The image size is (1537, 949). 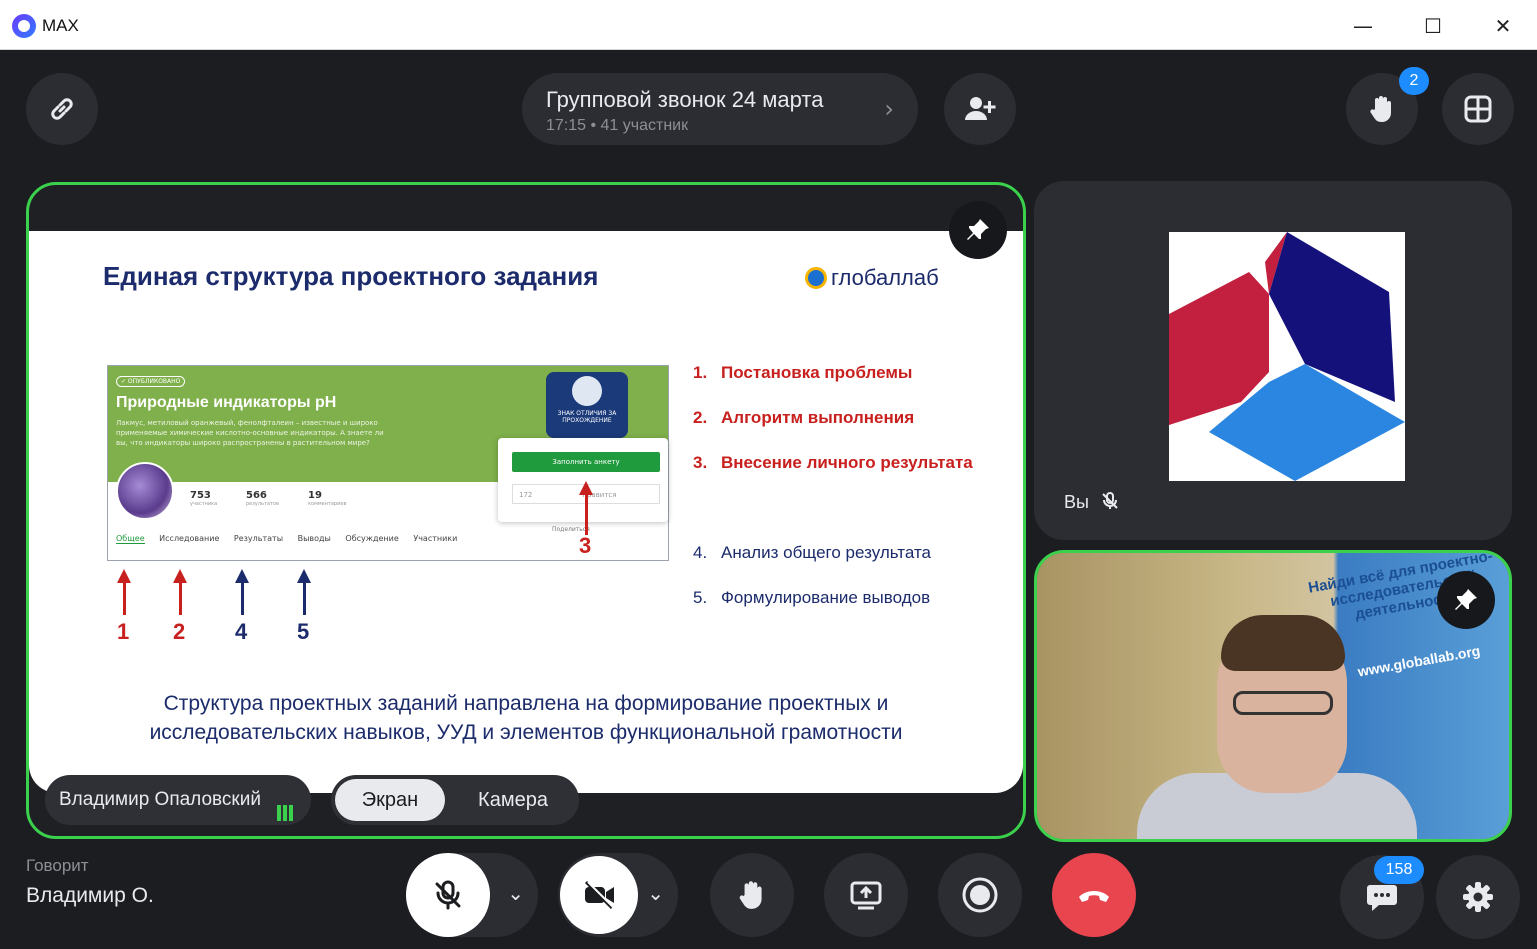 I want to click on camera-control: ⌄, so click(x=618, y=895).